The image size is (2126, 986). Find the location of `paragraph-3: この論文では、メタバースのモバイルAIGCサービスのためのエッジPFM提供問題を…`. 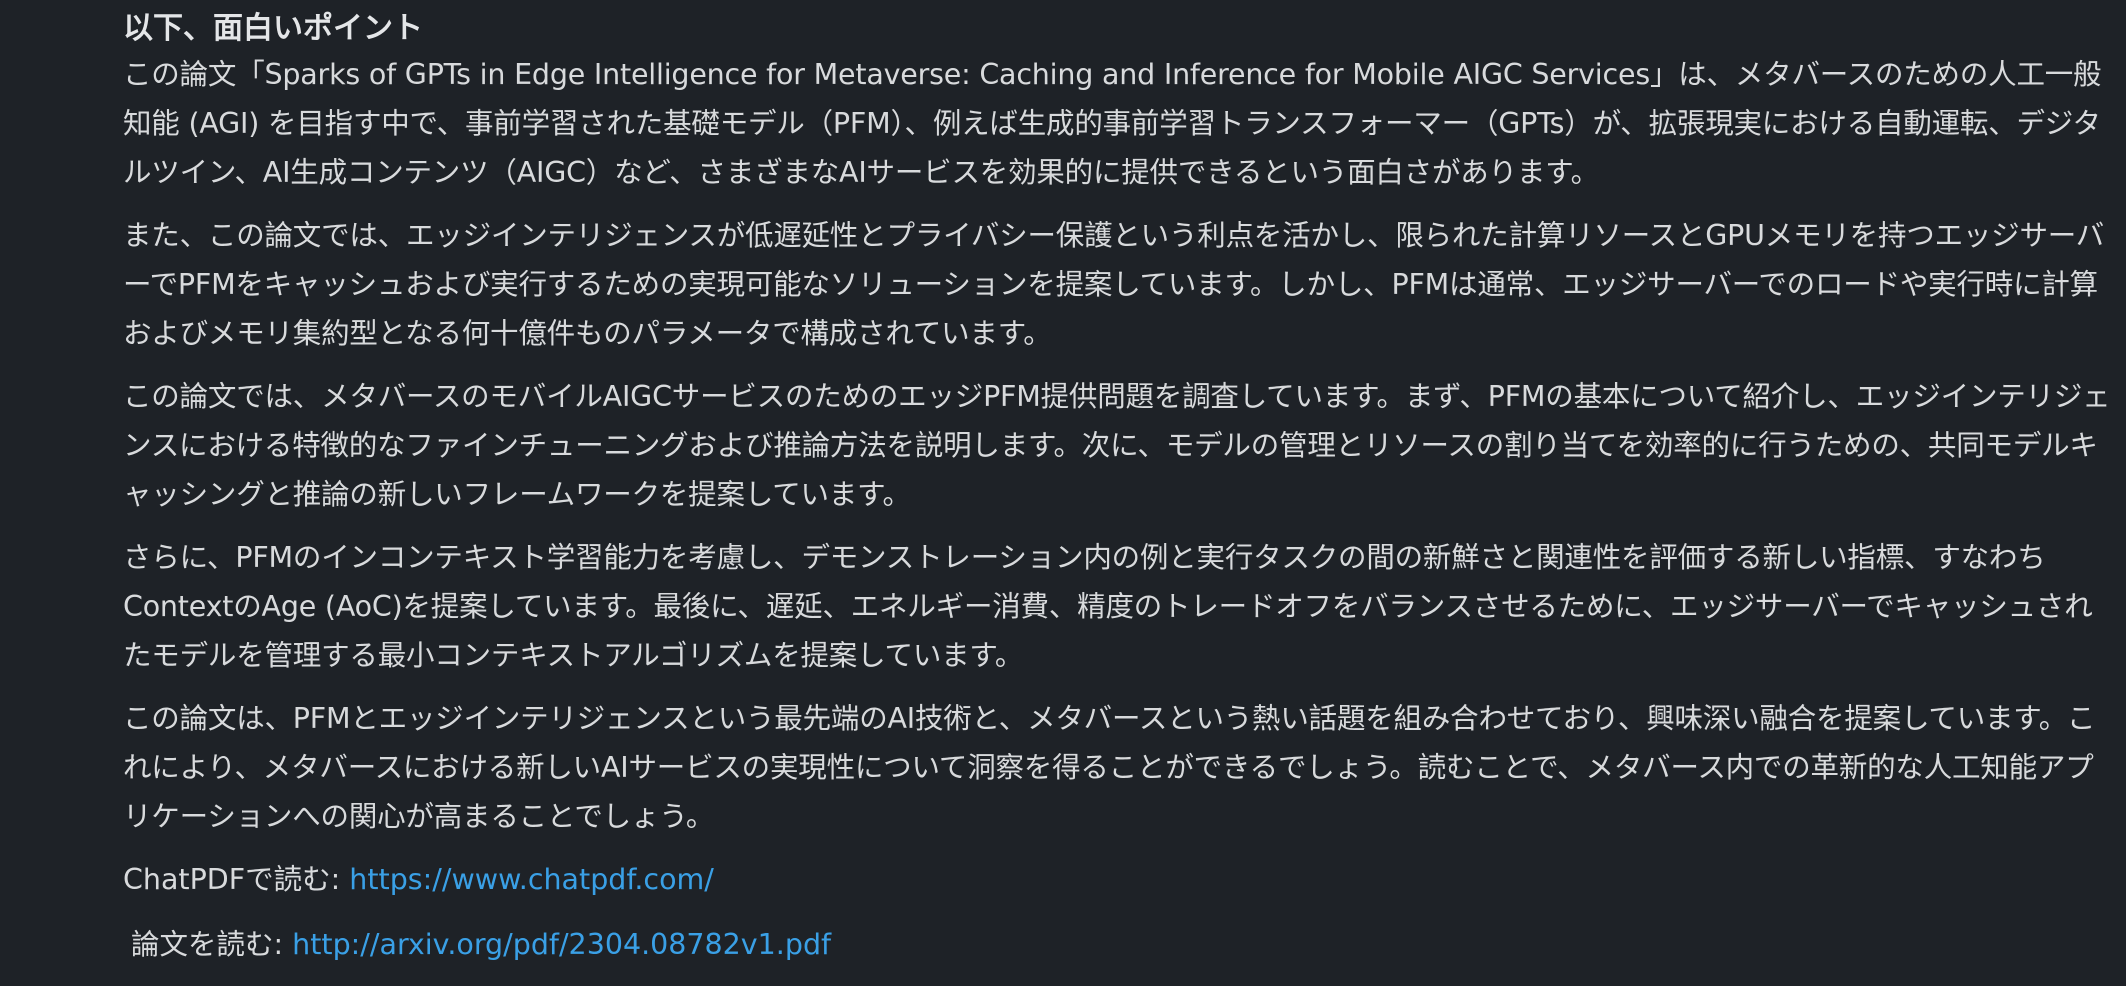

paragraph-3: この論文では、メタバースのモバイルAIGCサービスのためのエッジPFM提供問題を… is located at coordinates (1117, 445).